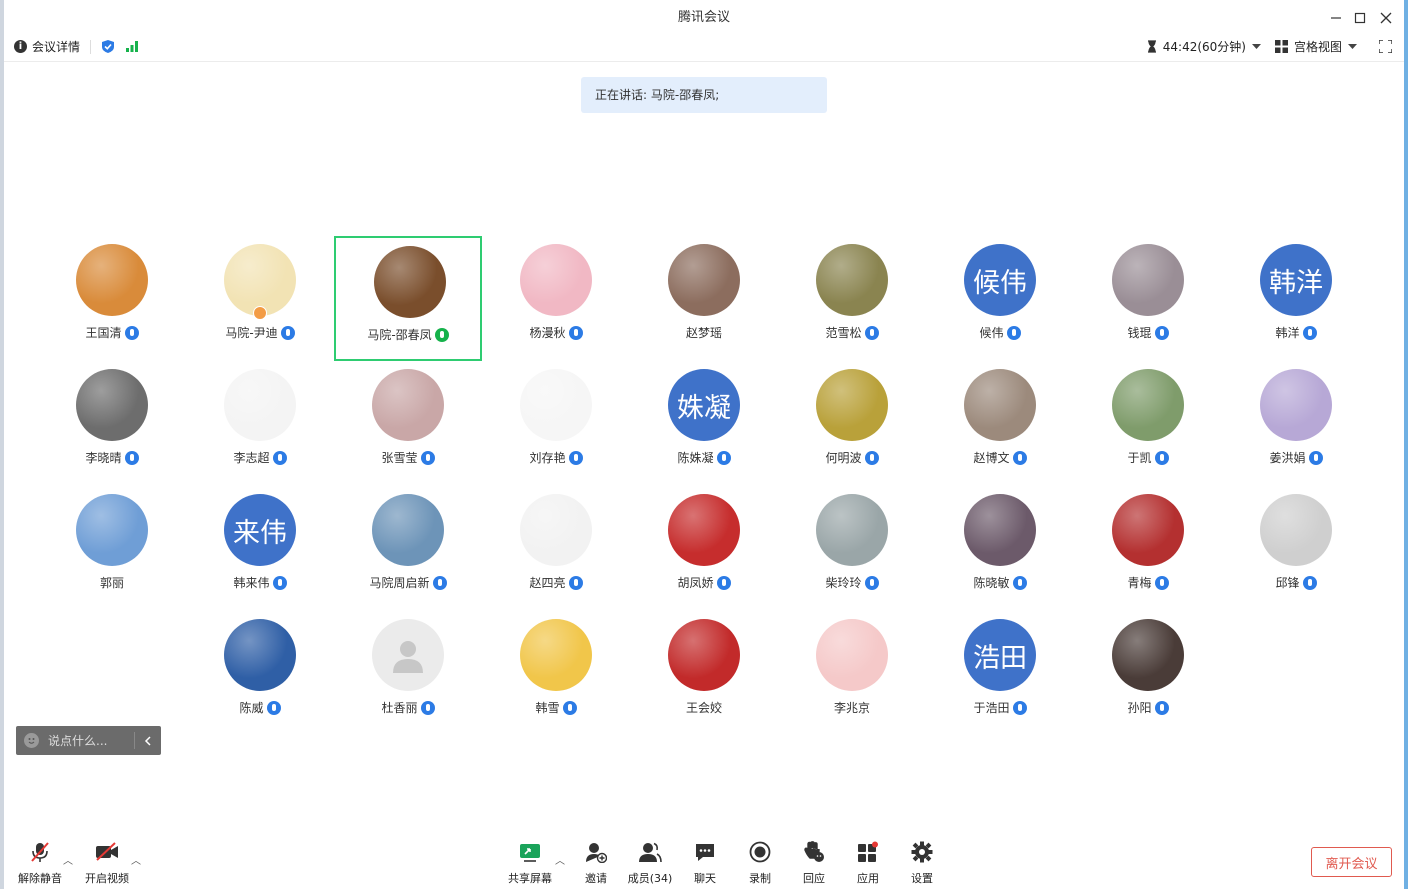  What do you see at coordinates (868, 878) in the screenshot?
I see `apps-label: 应用` at bounding box center [868, 878].